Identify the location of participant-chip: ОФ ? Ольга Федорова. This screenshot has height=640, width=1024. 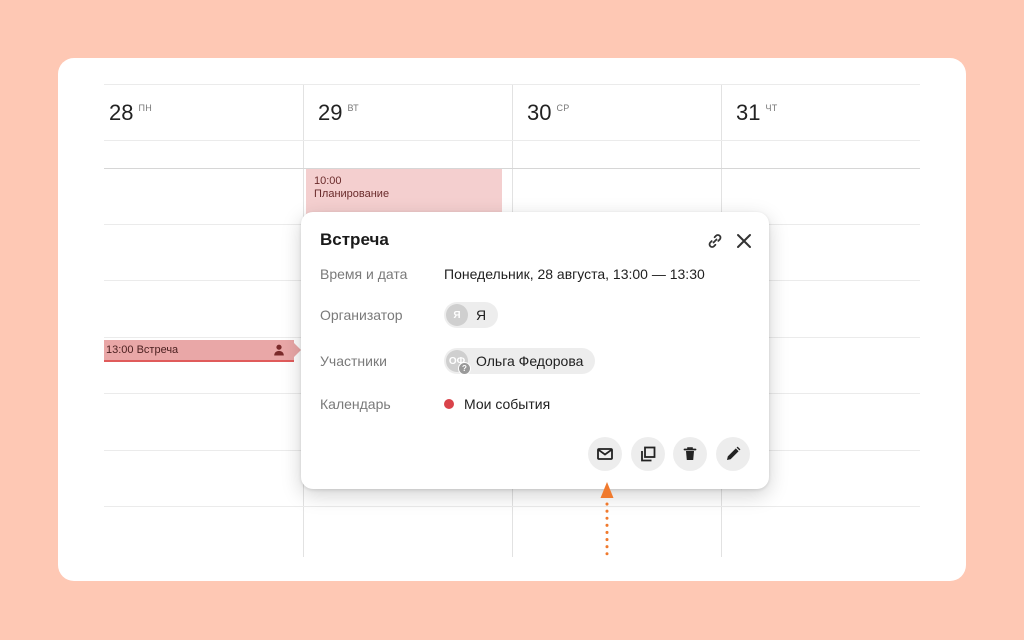
(520, 361).